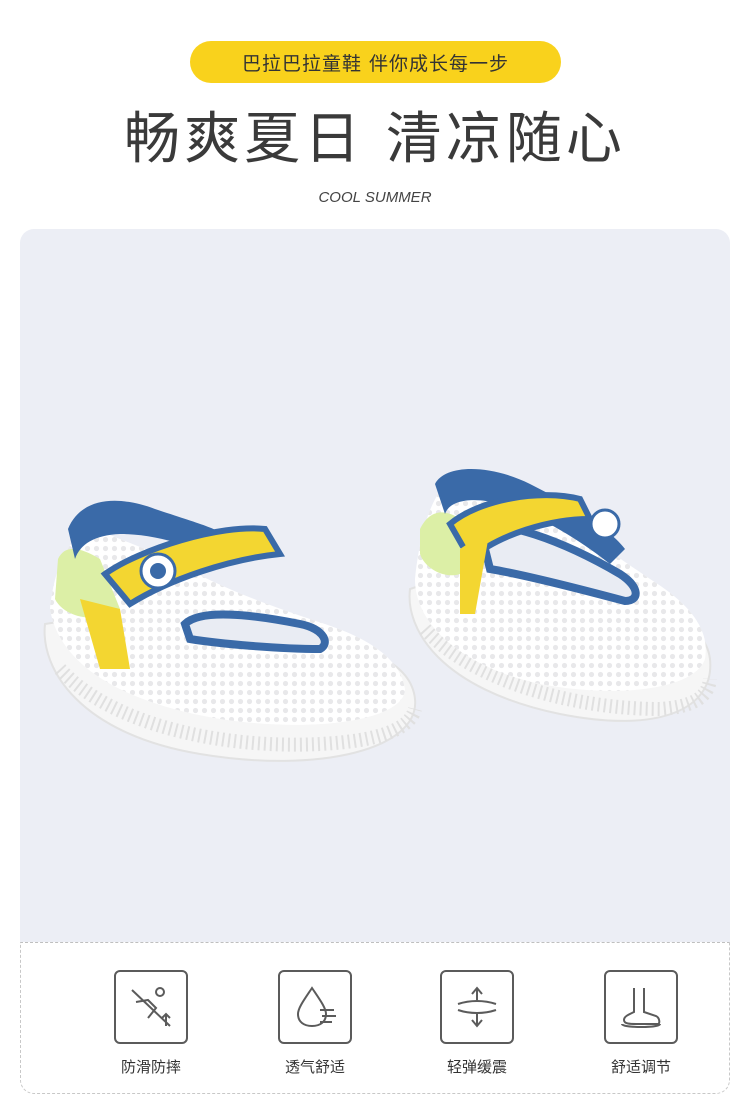 The height and width of the screenshot is (1096, 750). Describe the element at coordinates (232, 631) in the screenshot. I see `left-shoe` at that location.